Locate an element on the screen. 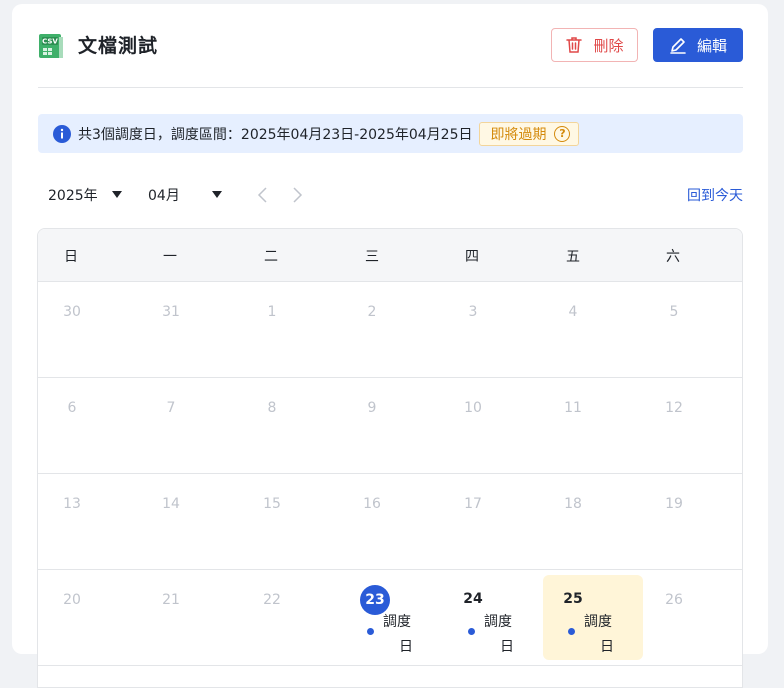  csv-file-icon: CSV is located at coordinates (51, 46).